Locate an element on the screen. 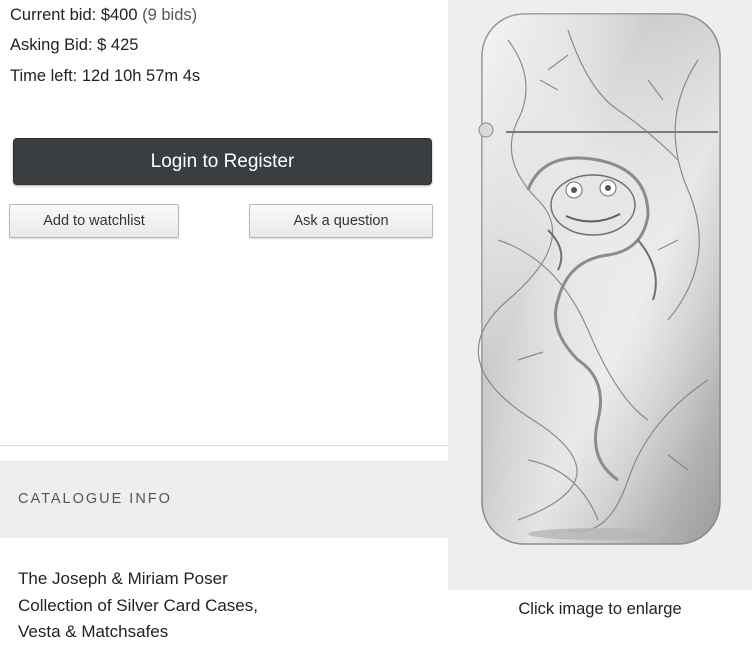 Image resolution: width=752 pixels, height=649 pixels. login-to-register-button: Login to Register is located at coordinates (222, 161).